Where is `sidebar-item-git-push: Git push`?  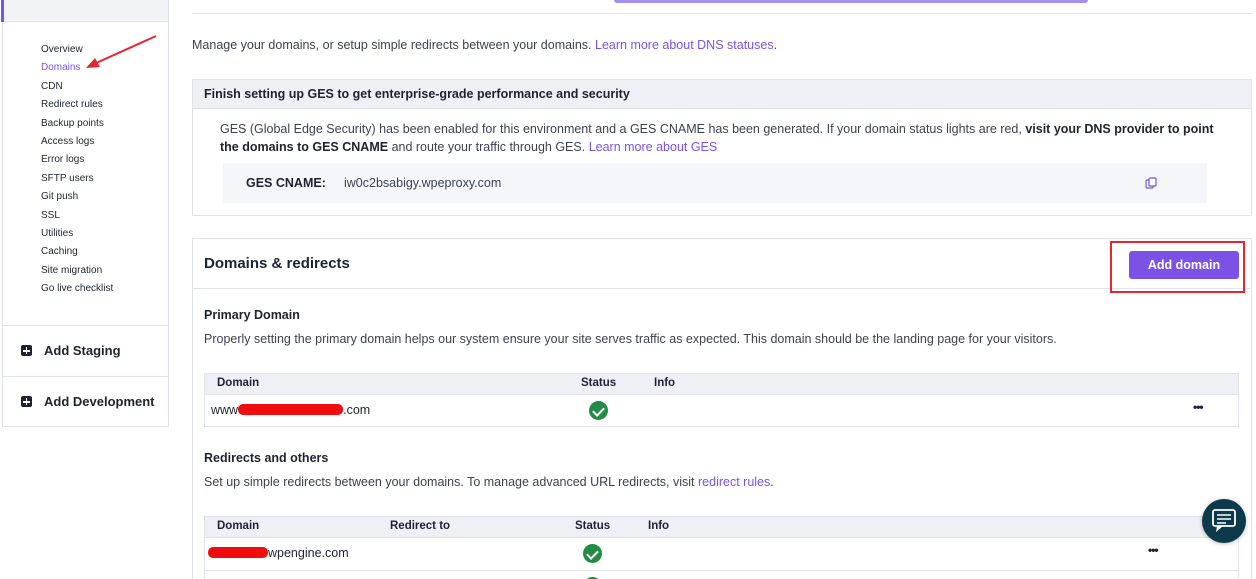
sidebar-item-git-push: Git push is located at coordinates (77, 197).